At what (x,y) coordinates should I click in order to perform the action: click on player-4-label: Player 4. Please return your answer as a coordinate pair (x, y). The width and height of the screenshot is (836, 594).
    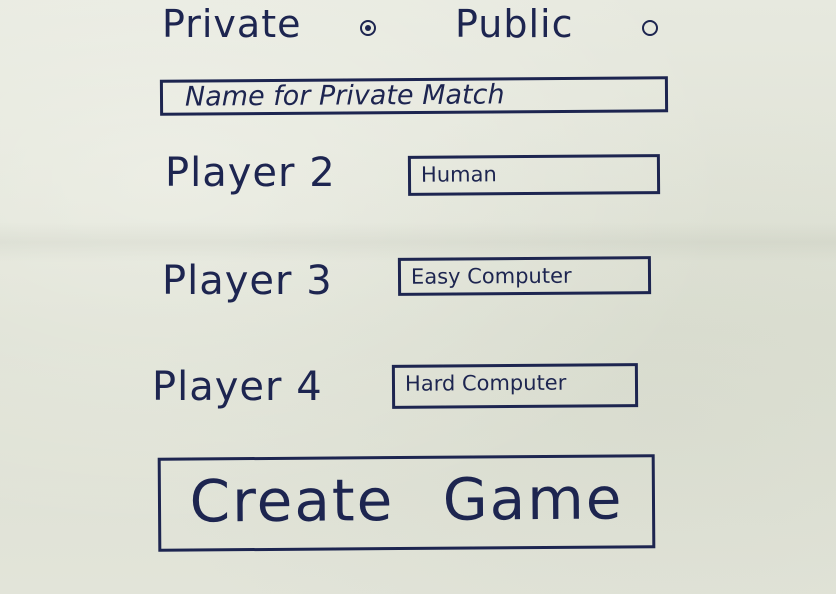
    Looking at the image, I should click on (237, 387).